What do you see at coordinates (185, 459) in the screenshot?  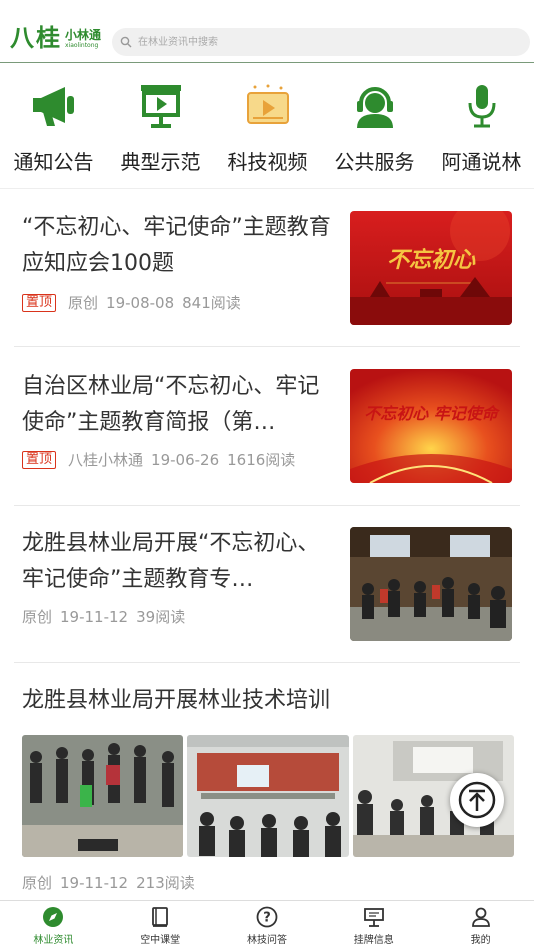 I see `article-date: 19-06-26` at bounding box center [185, 459].